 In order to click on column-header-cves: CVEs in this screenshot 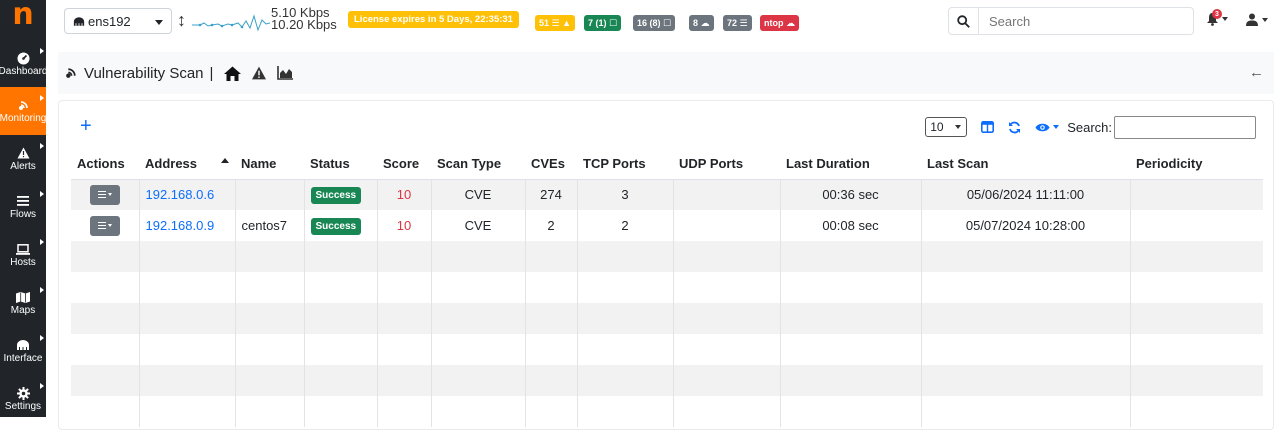, I will do `click(551, 164)`.